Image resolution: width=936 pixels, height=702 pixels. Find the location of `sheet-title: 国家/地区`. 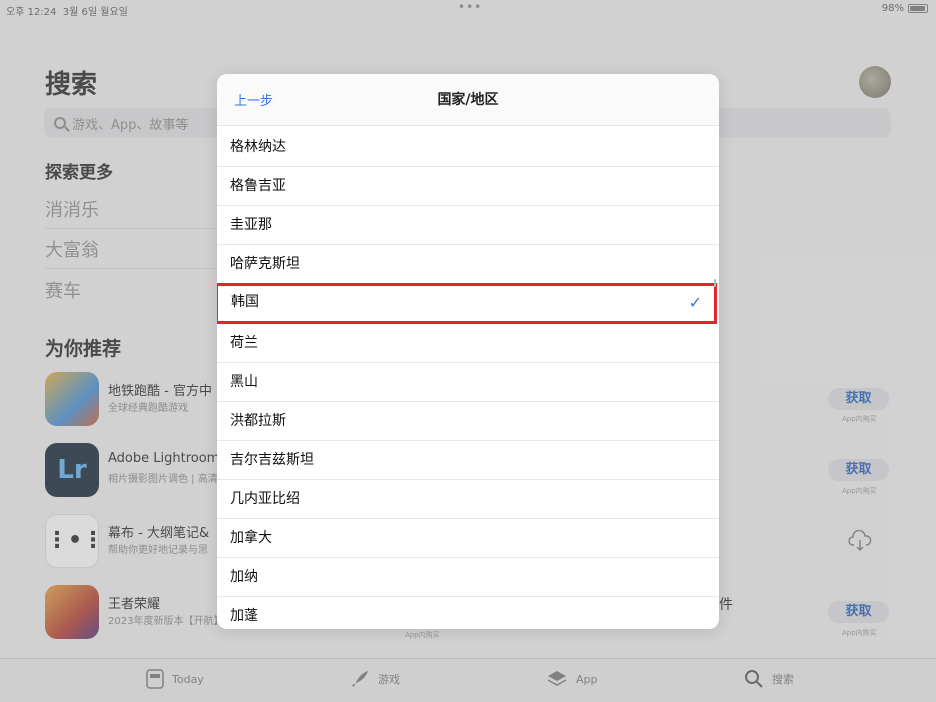

sheet-title: 国家/地区 is located at coordinates (468, 100).